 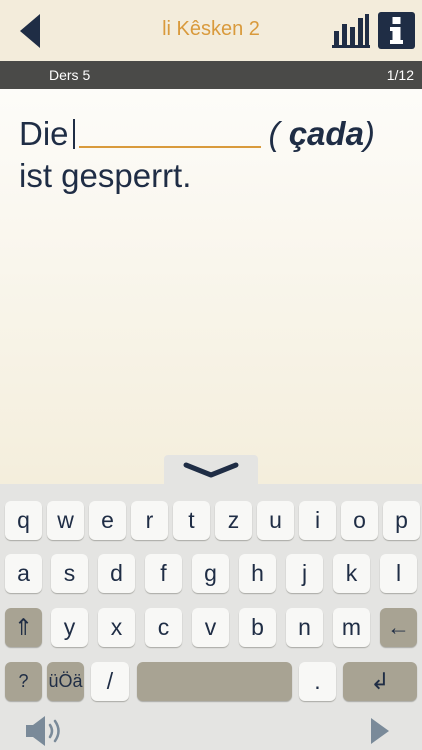 What do you see at coordinates (317, 681) in the screenshot?
I see `period-key: .` at bounding box center [317, 681].